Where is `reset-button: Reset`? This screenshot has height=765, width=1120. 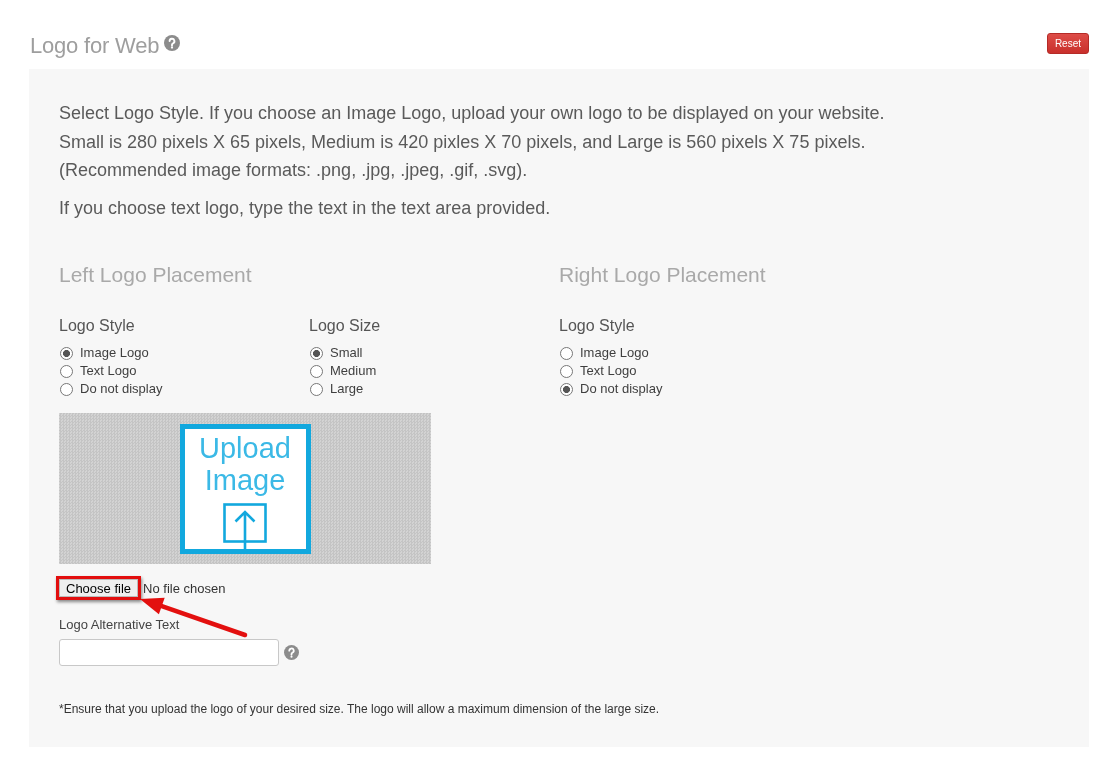 reset-button: Reset is located at coordinates (1067, 43).